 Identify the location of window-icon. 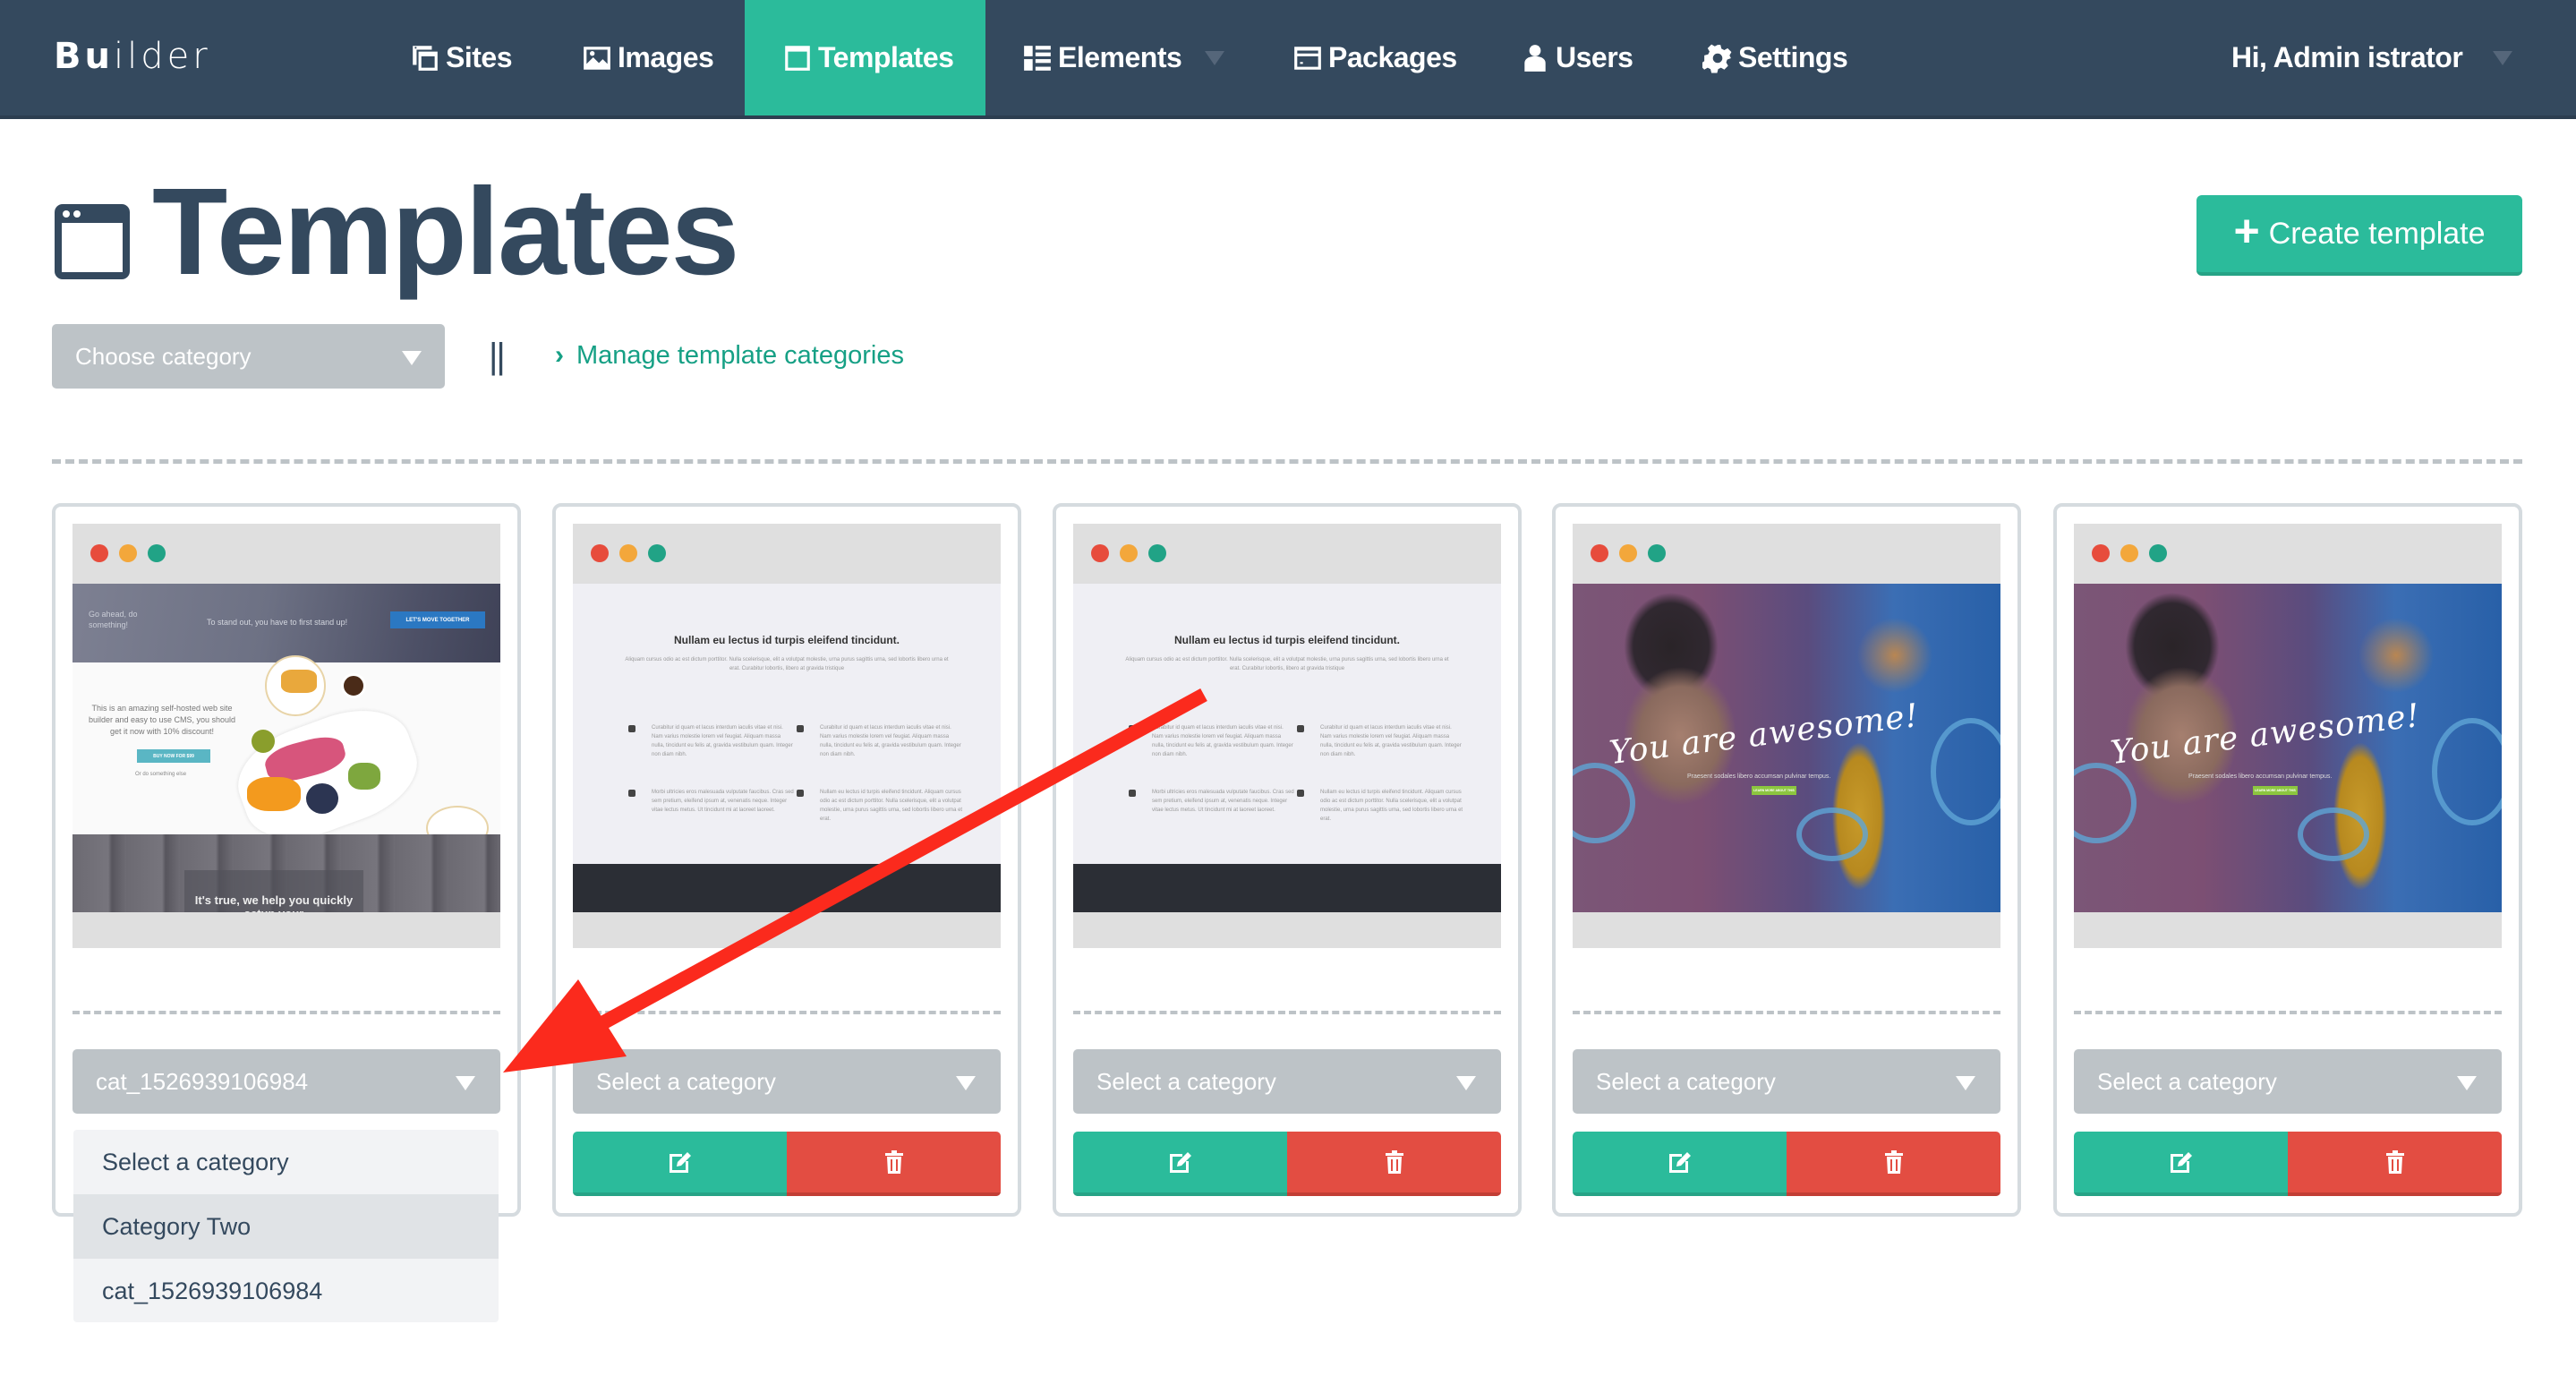
(92, 242).